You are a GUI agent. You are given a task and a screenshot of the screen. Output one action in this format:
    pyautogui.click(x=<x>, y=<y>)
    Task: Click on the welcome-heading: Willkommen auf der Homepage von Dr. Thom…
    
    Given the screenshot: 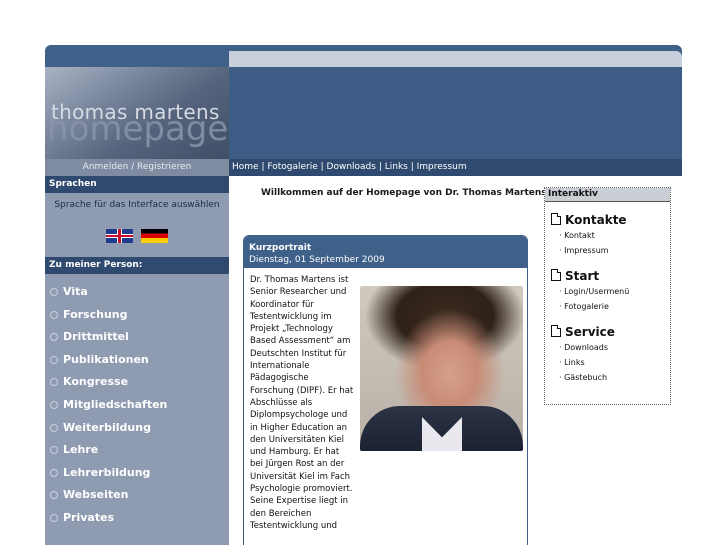 What is the action you would take?
    pyautogui.click(x=404, y=193)
    